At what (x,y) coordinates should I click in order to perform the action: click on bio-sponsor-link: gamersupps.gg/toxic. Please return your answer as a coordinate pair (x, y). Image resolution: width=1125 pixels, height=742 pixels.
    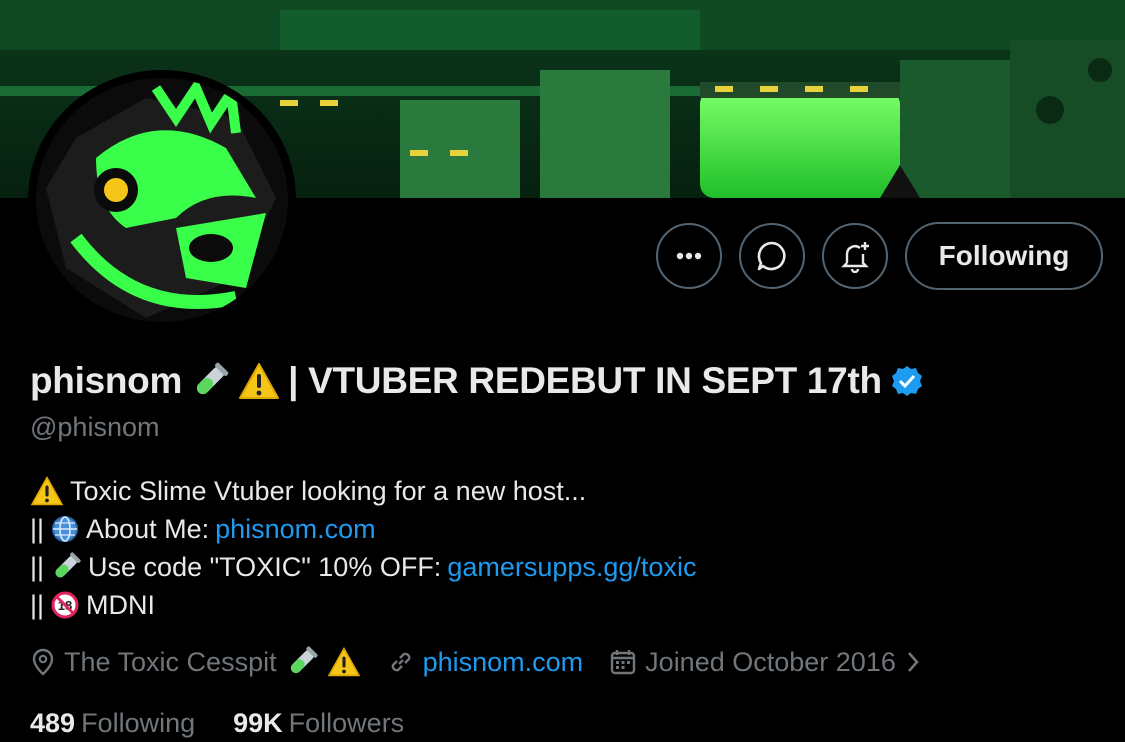
    Looking at the image, I should click on (571, 567).